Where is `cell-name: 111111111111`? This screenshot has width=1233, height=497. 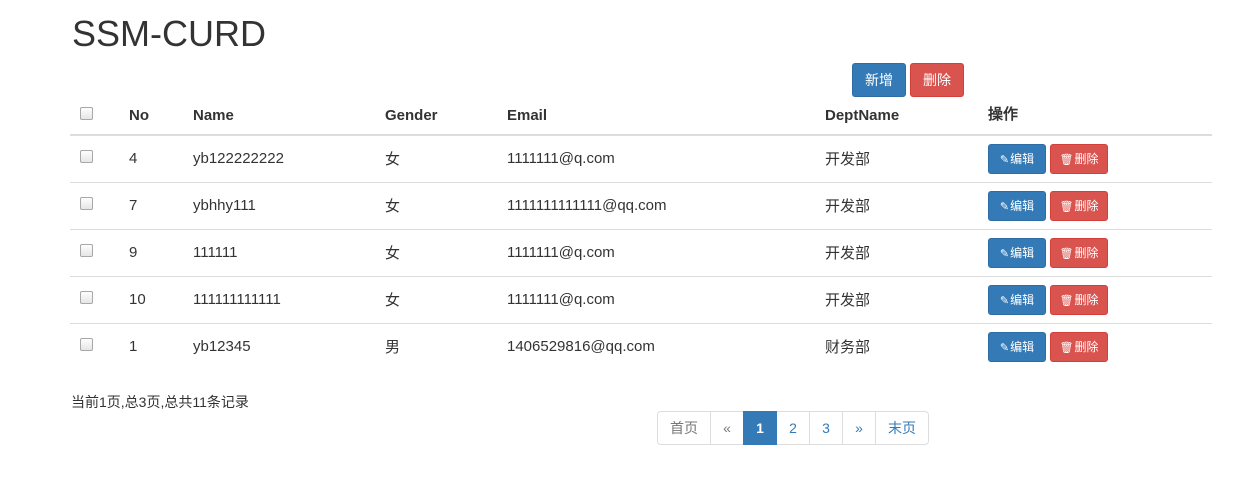
cell-name: 111111111111 is located at coordinates (289, 300).